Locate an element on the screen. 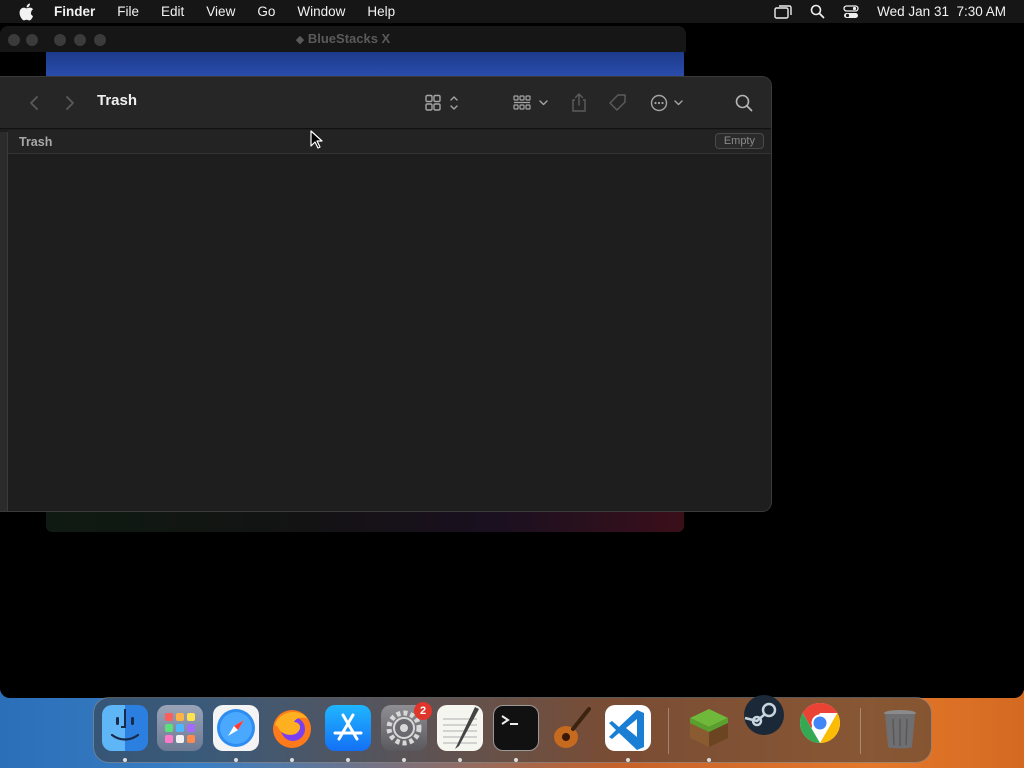  bluestacks-content-top is located at coordinates (365, 64).